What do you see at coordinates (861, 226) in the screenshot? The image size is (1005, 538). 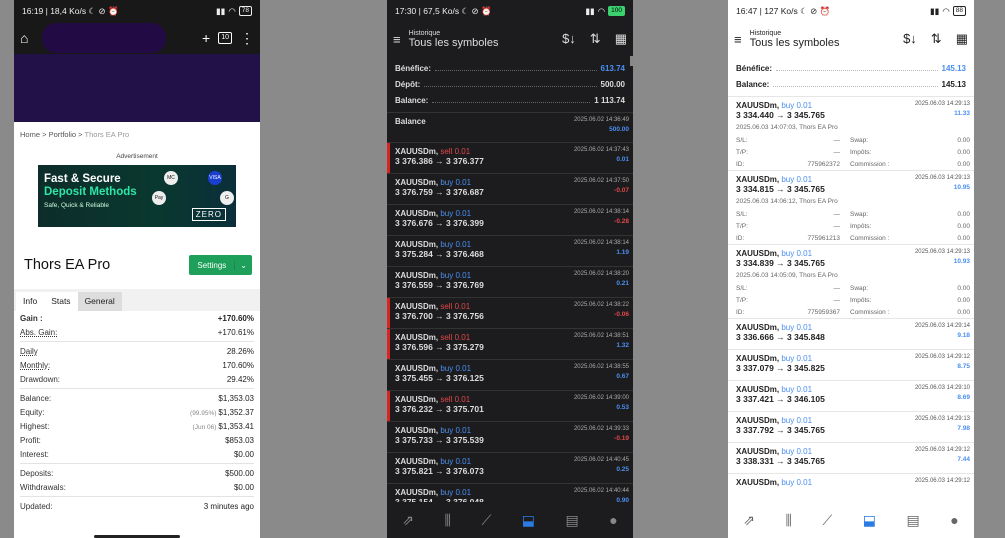 I see `detail-label: Impôts:` at bounding box center [861, 226].